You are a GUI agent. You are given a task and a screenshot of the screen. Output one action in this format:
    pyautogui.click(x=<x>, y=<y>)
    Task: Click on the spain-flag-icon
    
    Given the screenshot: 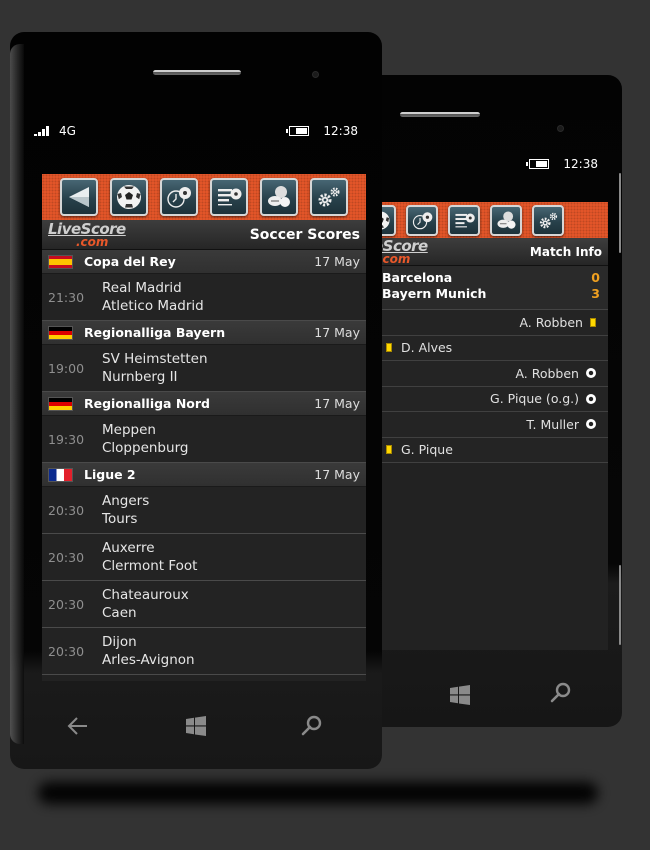 What is the action you would take?
    pyautogui.click(x=60, y=261)
    